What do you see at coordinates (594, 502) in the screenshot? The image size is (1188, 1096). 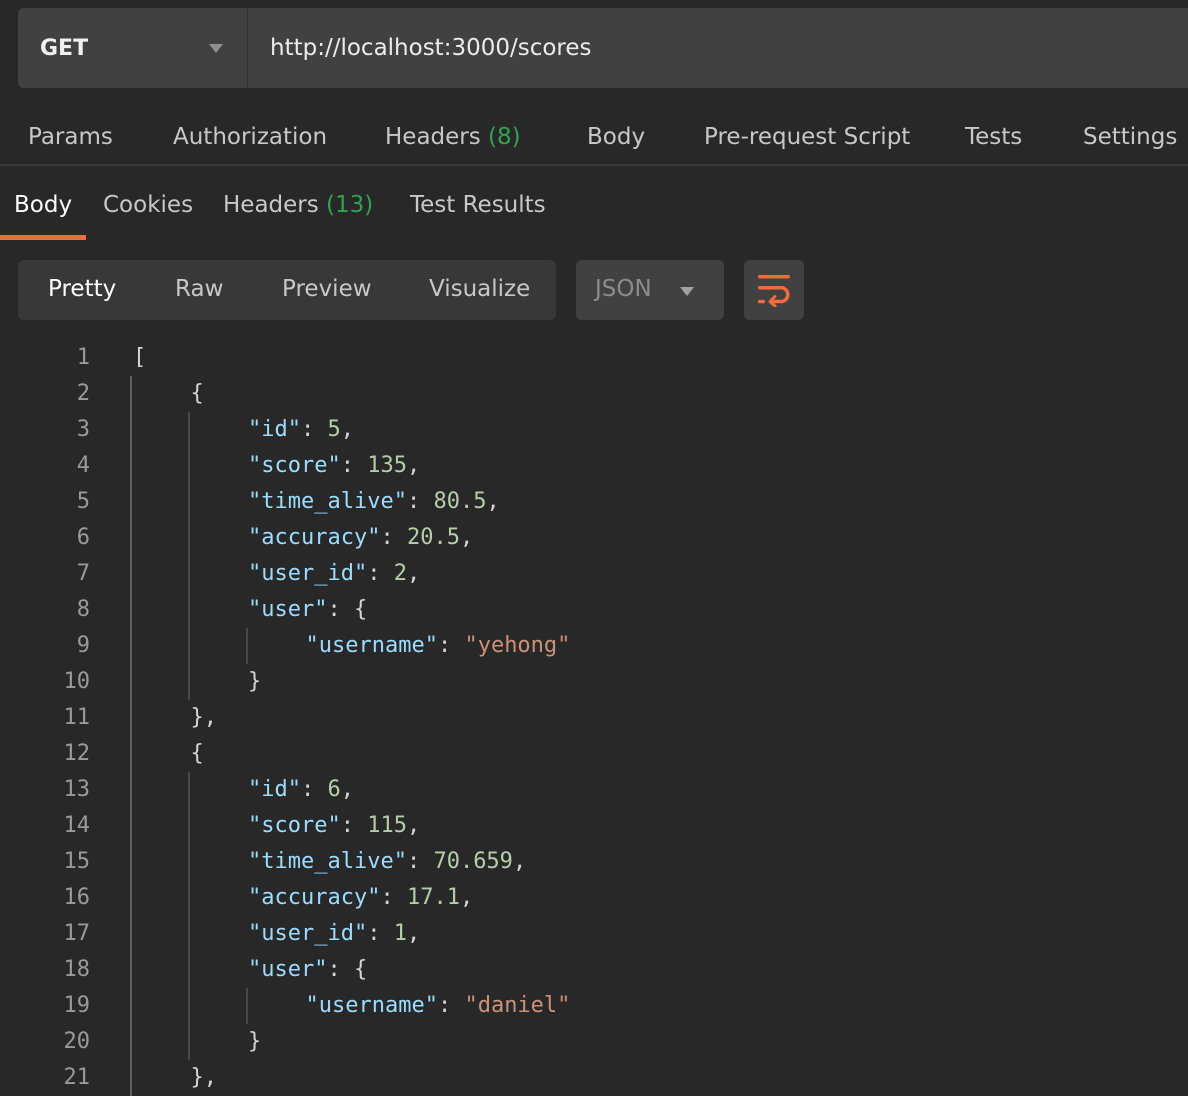 I see `code-line: 5 "time_alive": 80.5,` at bounding box center [594, 502].